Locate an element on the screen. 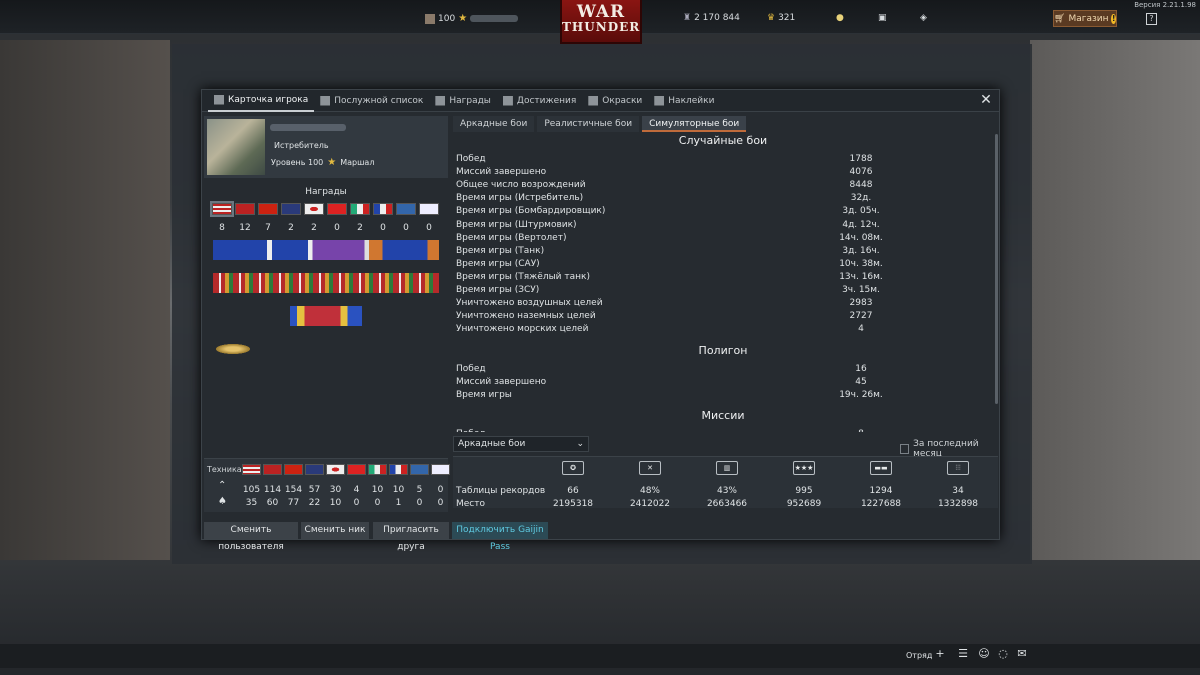 Image resolution: width=1200 pixels, height=675 pixels. player-level-display: 100 ★ is located at coordinates (472, 18).